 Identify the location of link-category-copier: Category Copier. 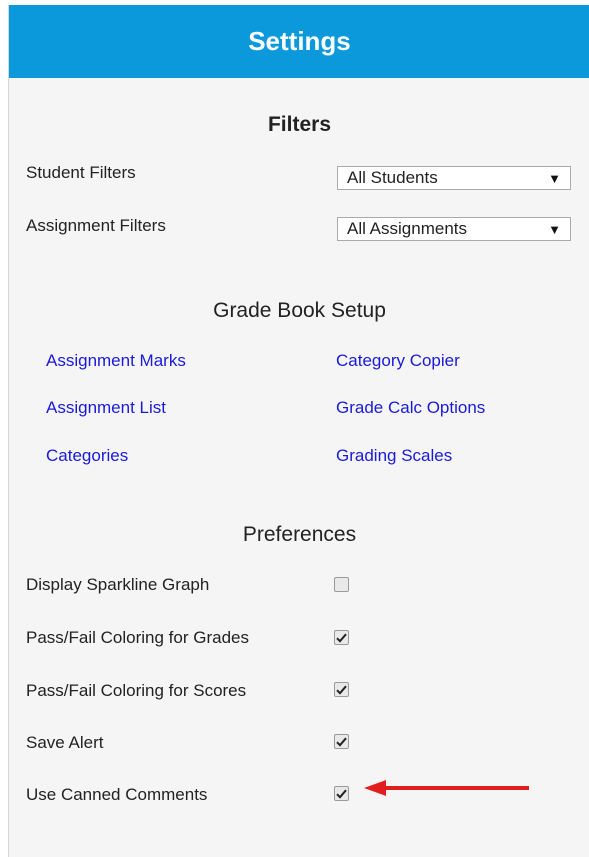
(398, 361).